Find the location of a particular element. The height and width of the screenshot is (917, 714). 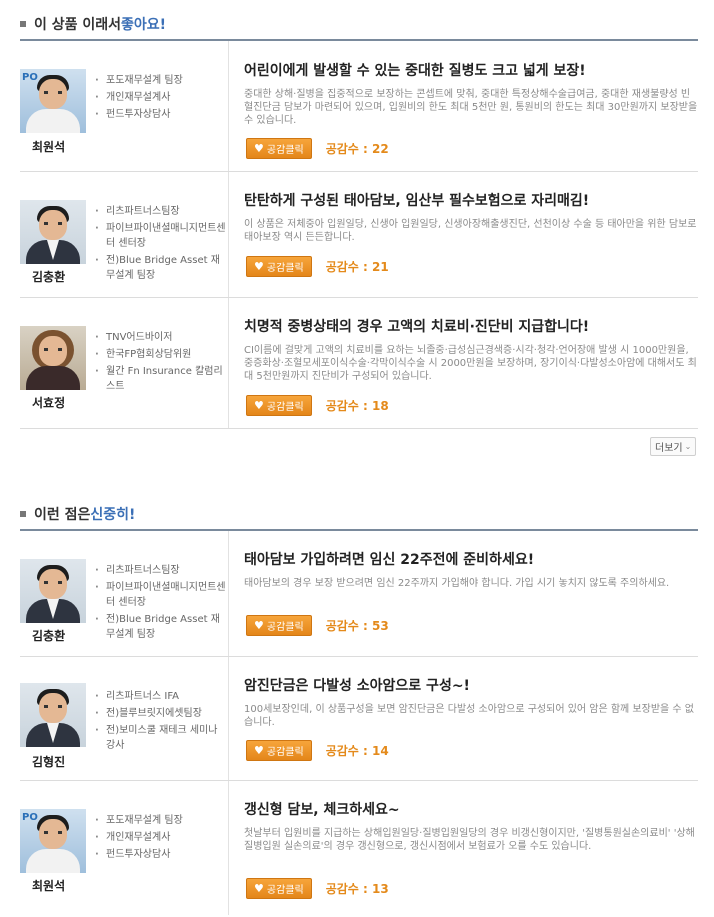

credential-item: 월간 Fn Insurance 칼럼리스트 is located at coordinates (160, 379).